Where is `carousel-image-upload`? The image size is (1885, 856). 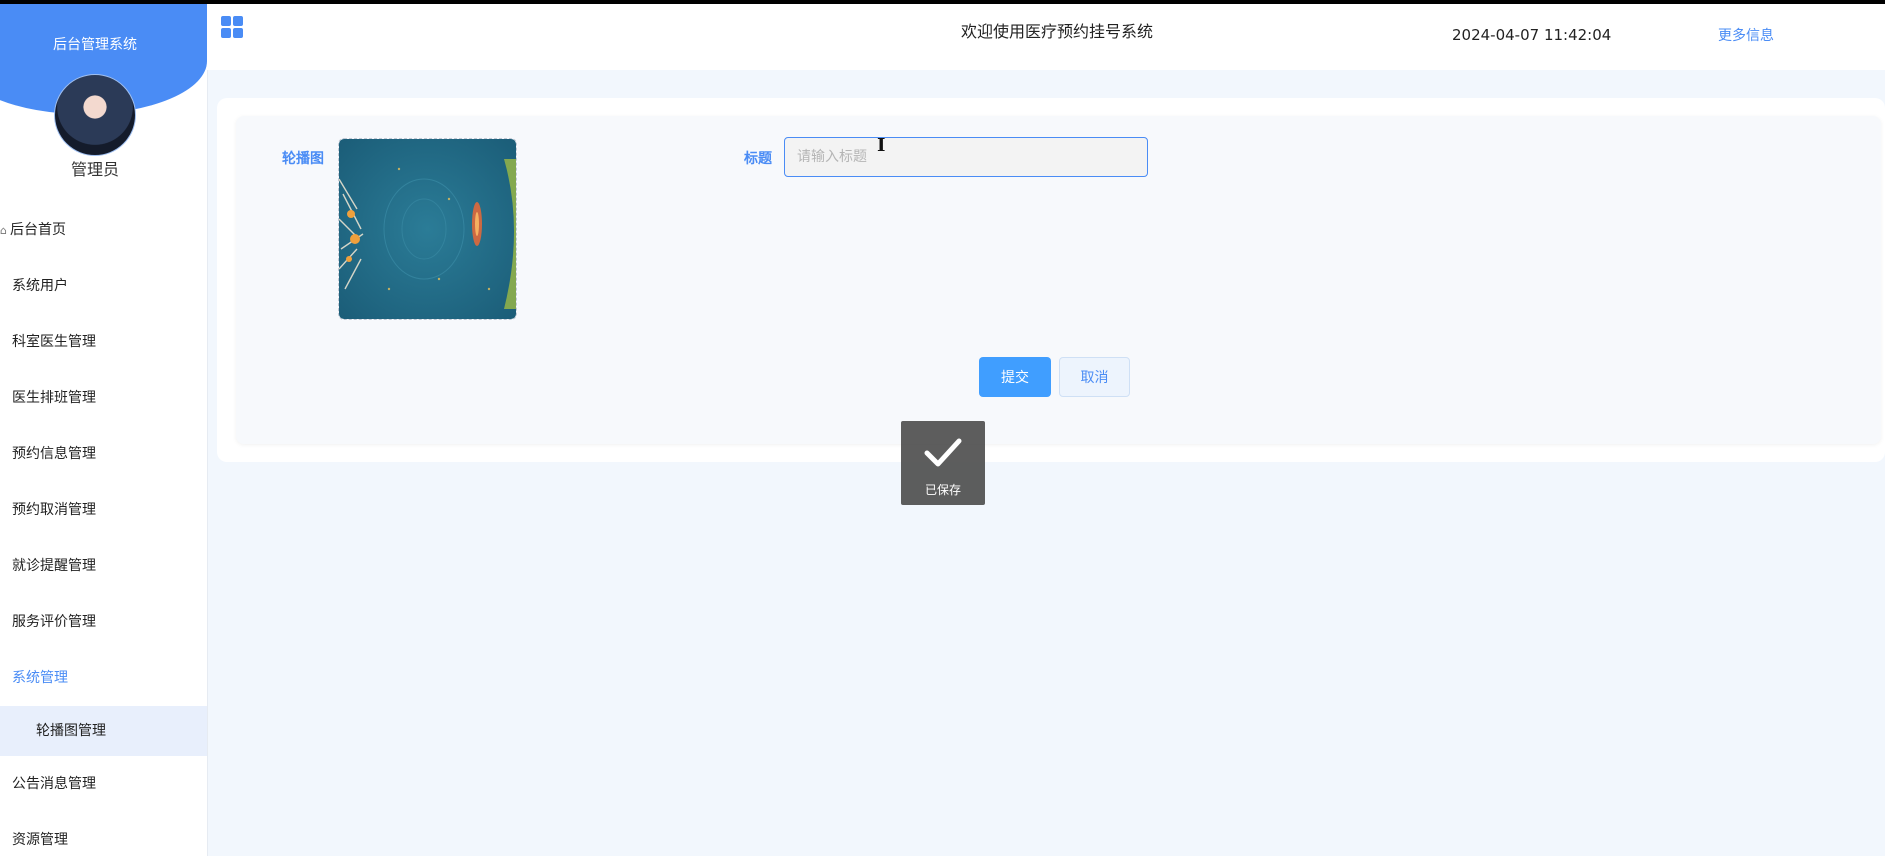
carousel-image-upload is located at coordinates (427, 229).